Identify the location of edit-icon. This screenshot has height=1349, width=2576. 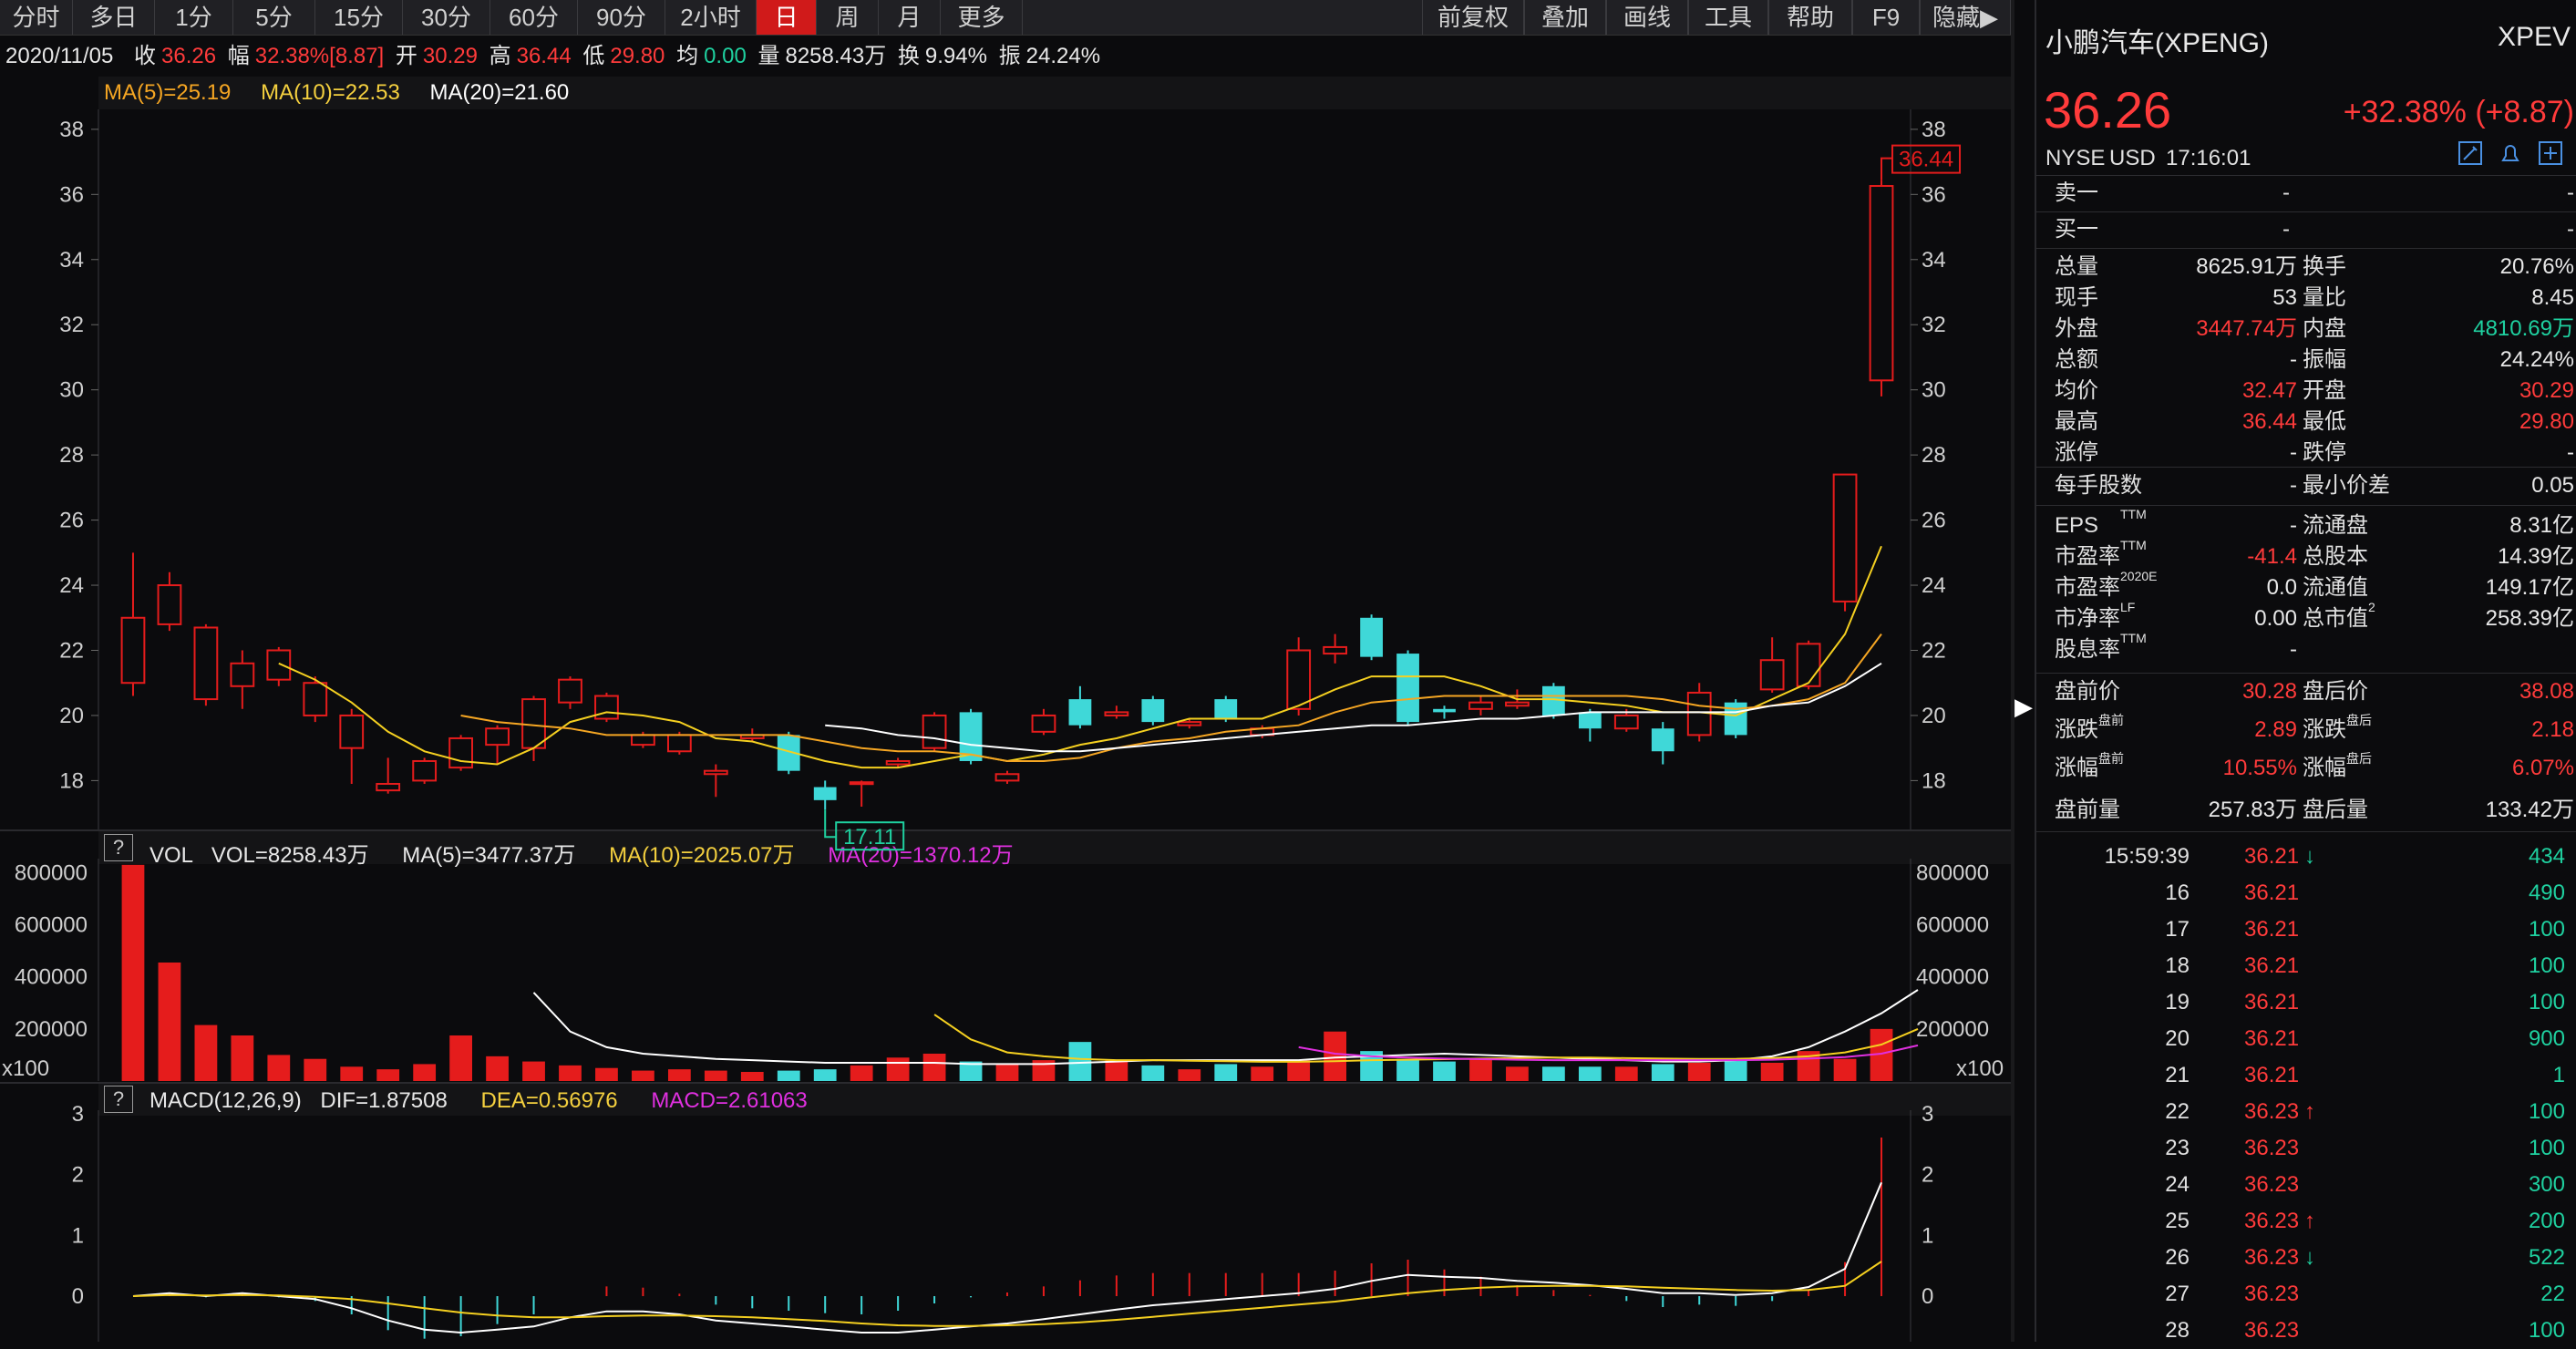
(2470, 155).